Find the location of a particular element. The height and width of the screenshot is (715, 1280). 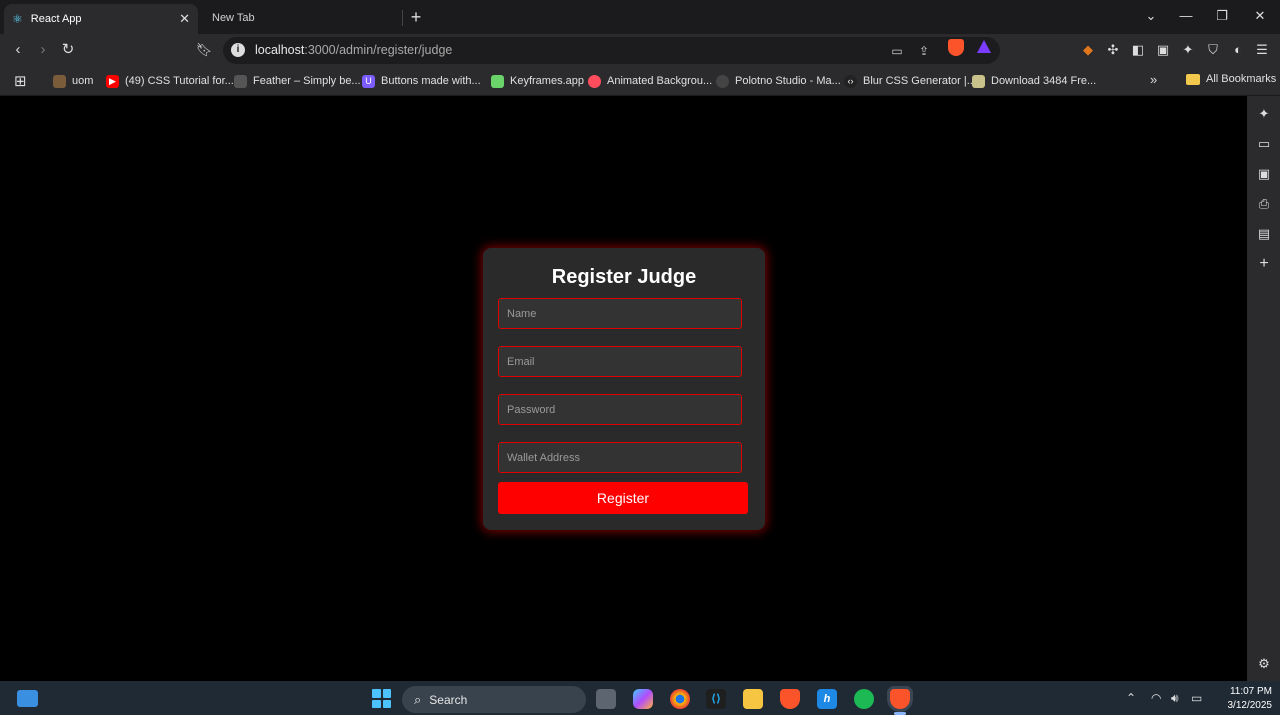

sidebar-toggle-icon: ◧ is located at coordinates (1138, 50).